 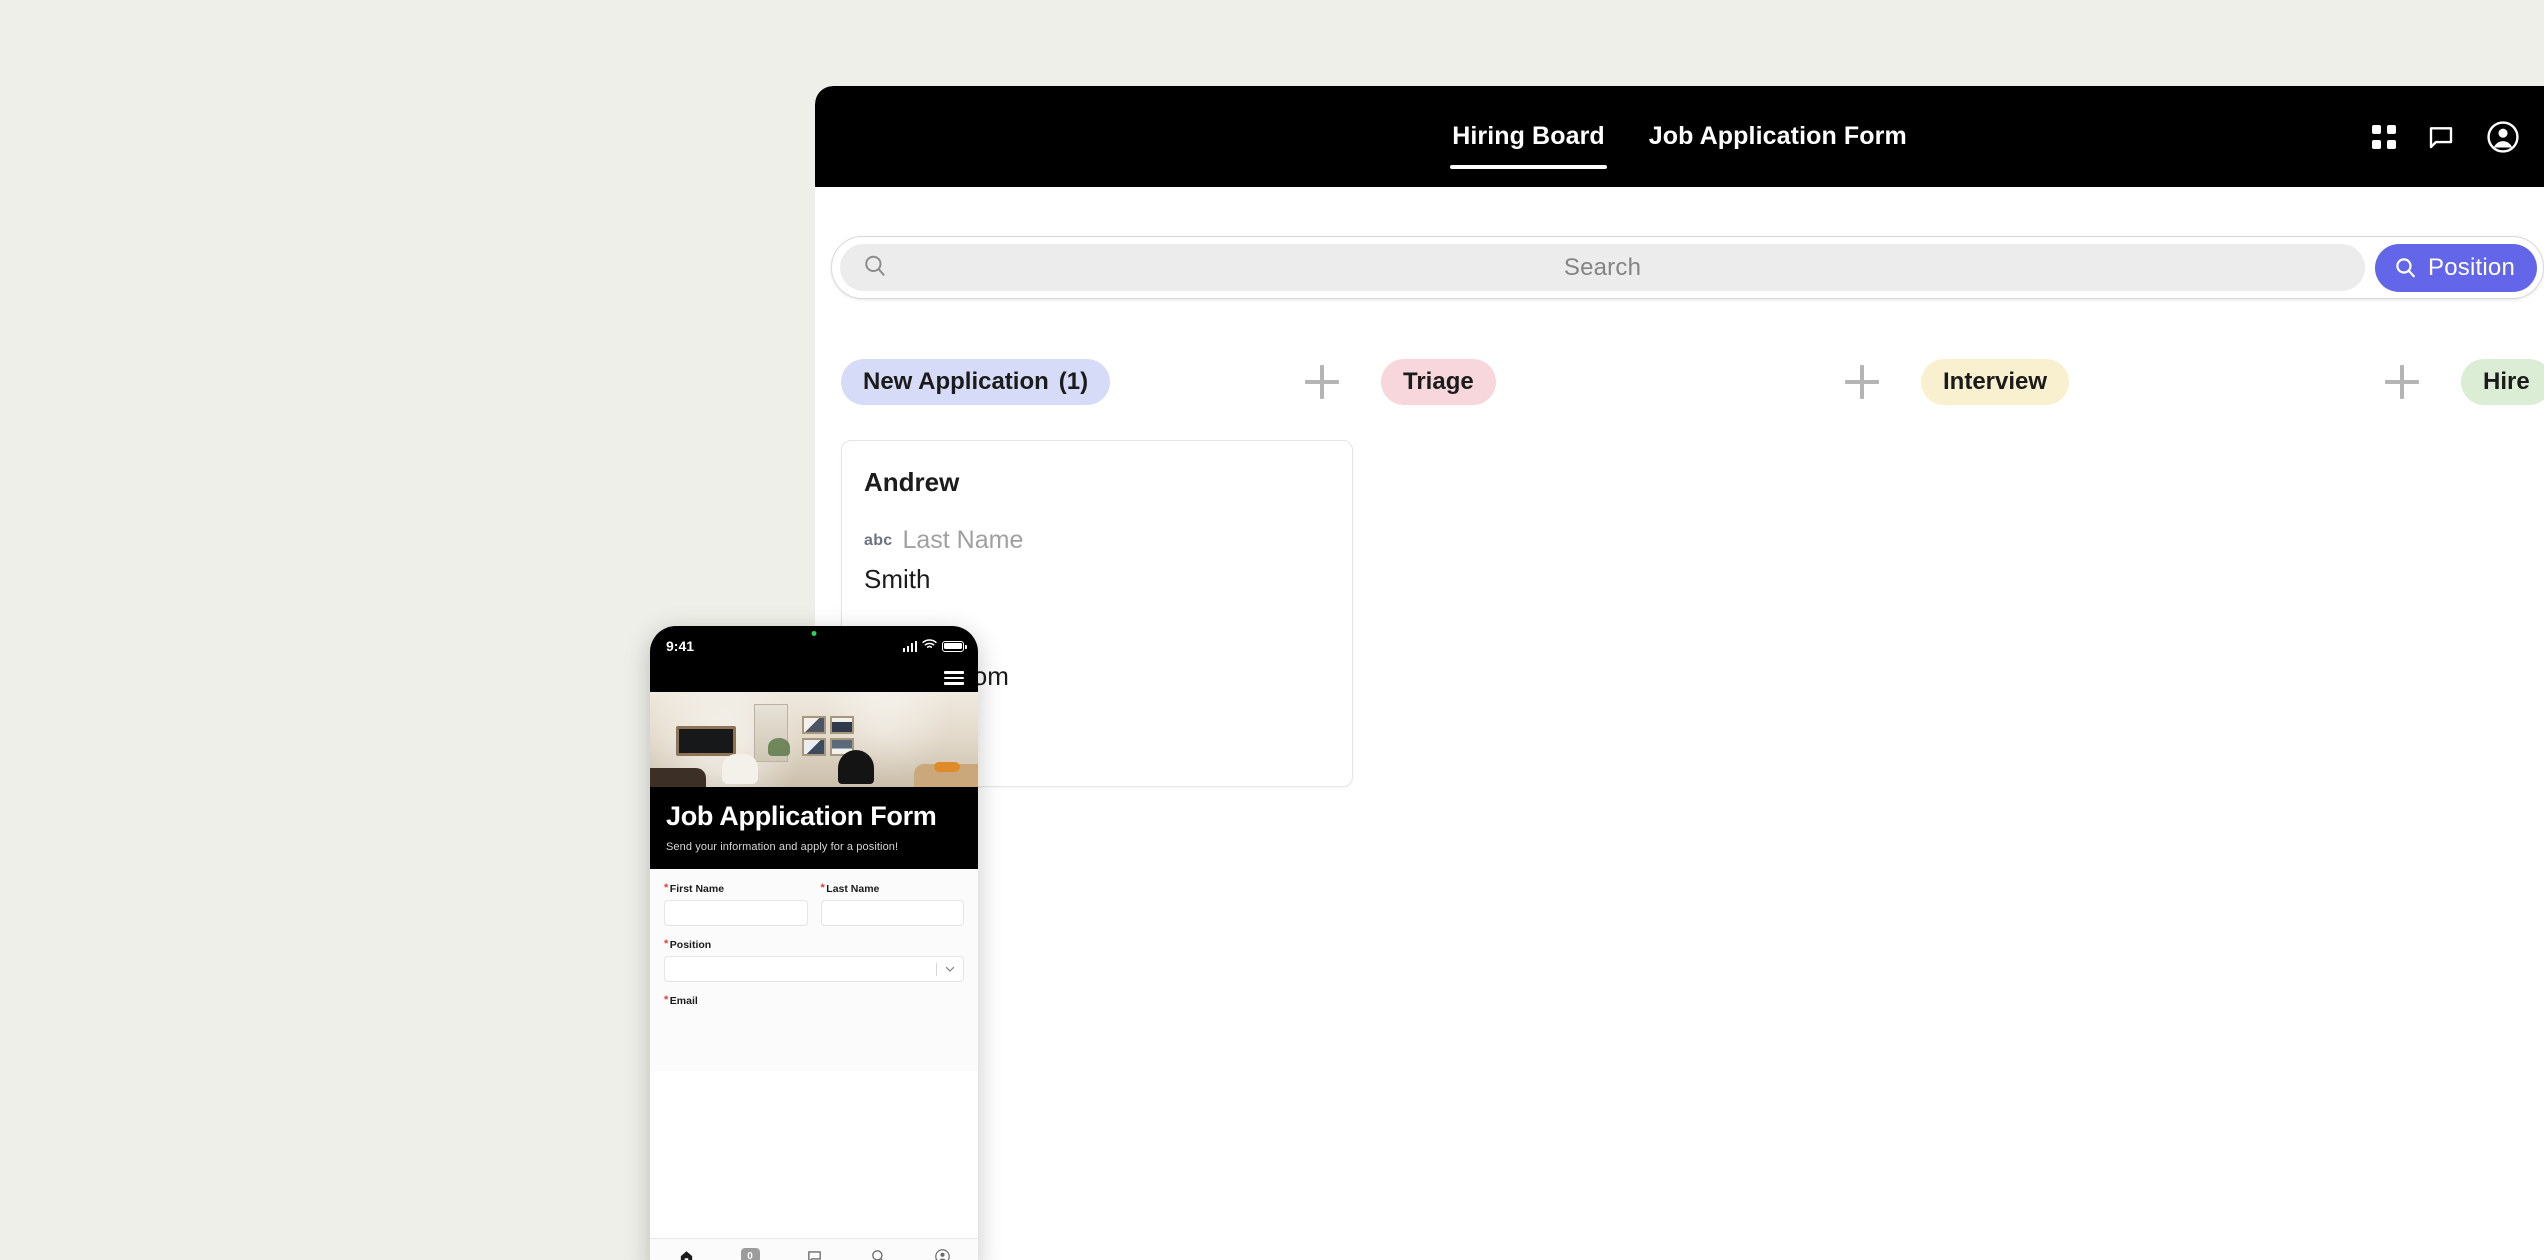 I want to click on column-title-pill: Triage, so click(x=1438, y=382).